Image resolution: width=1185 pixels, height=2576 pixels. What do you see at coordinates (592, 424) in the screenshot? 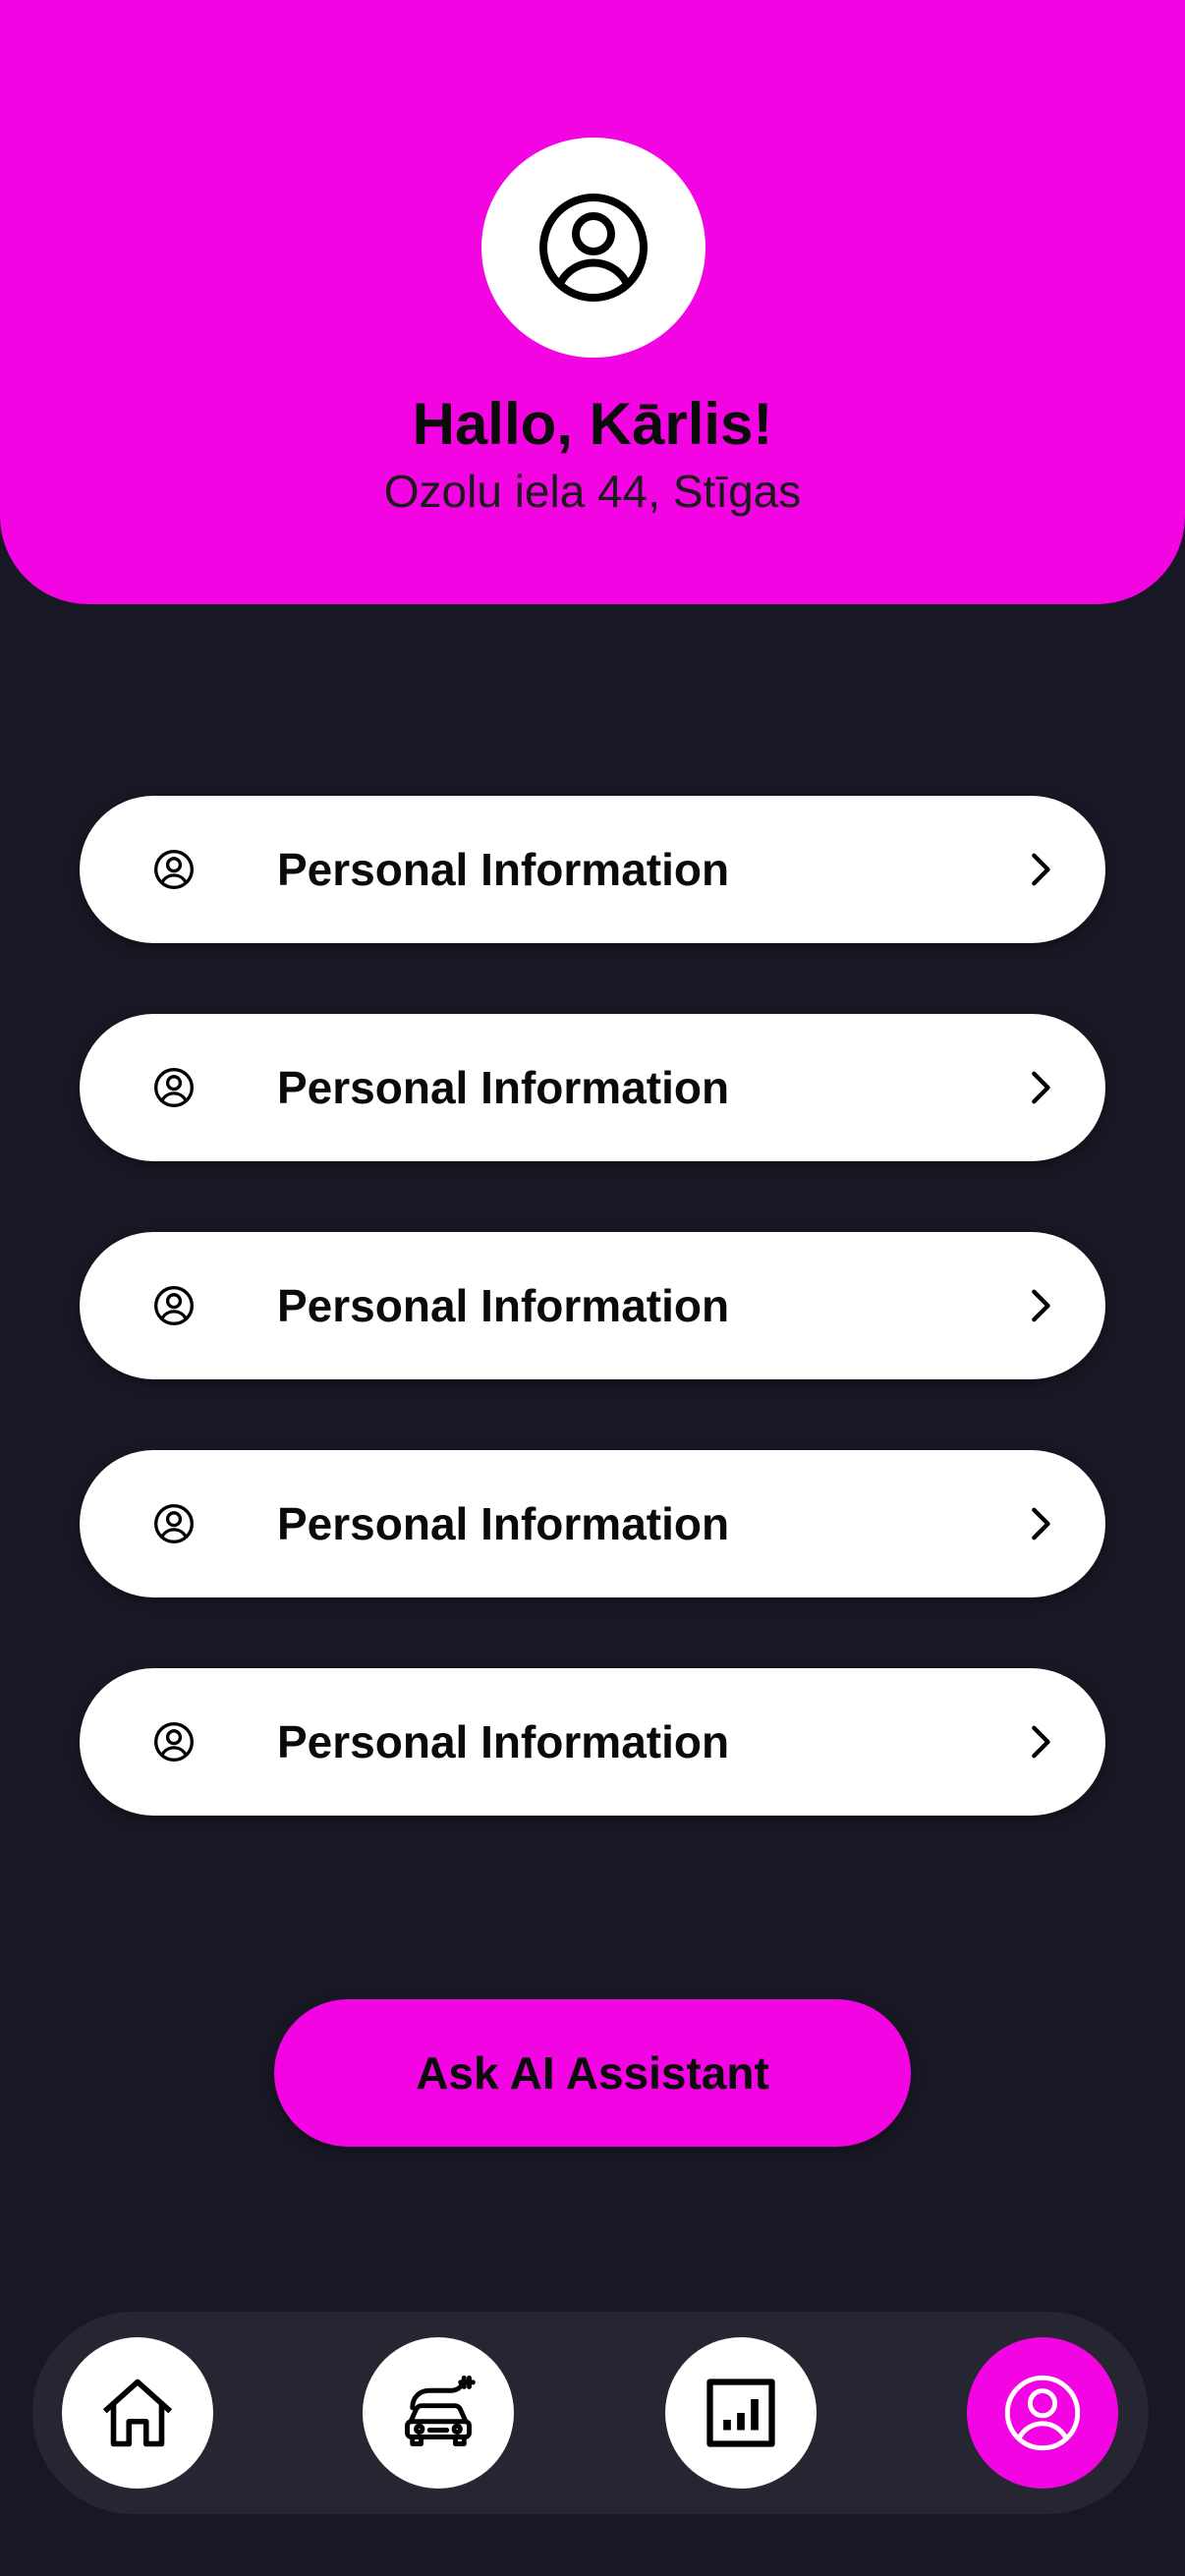
I see `greeting-title: Hallo, Kārlis!` at bounding box center [592, 424].